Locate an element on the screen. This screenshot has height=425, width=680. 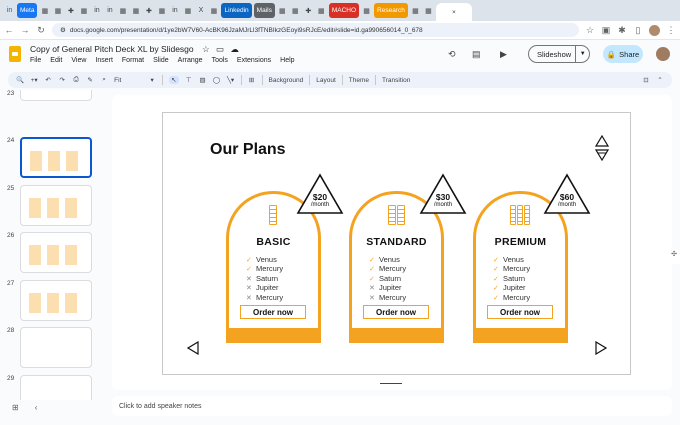
back-icon: ← is located at coordinates (9, 30).